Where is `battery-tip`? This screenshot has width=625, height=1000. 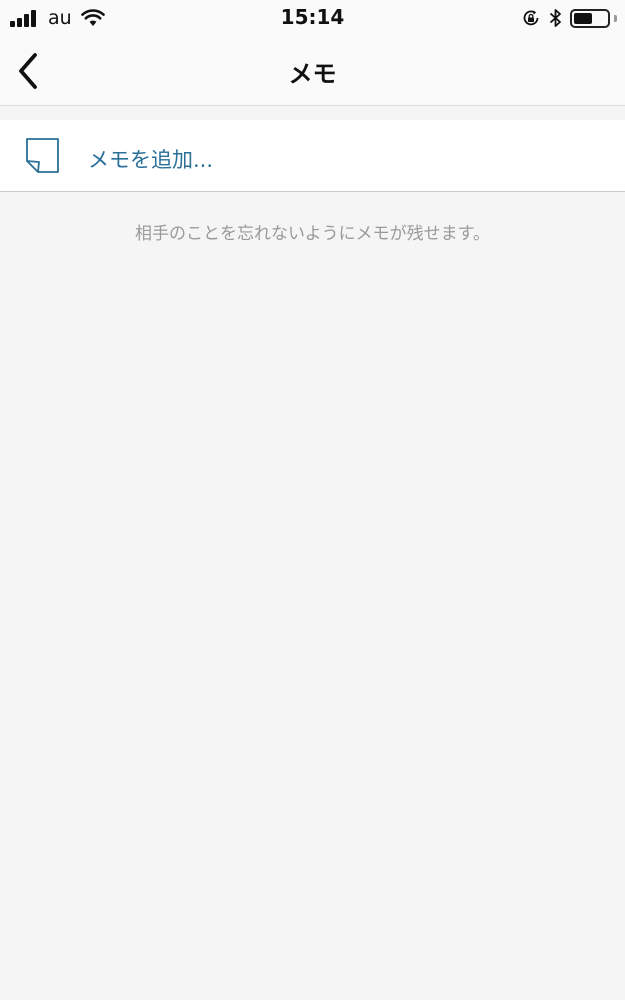
battery-tip is located at coordinates (615, 18).